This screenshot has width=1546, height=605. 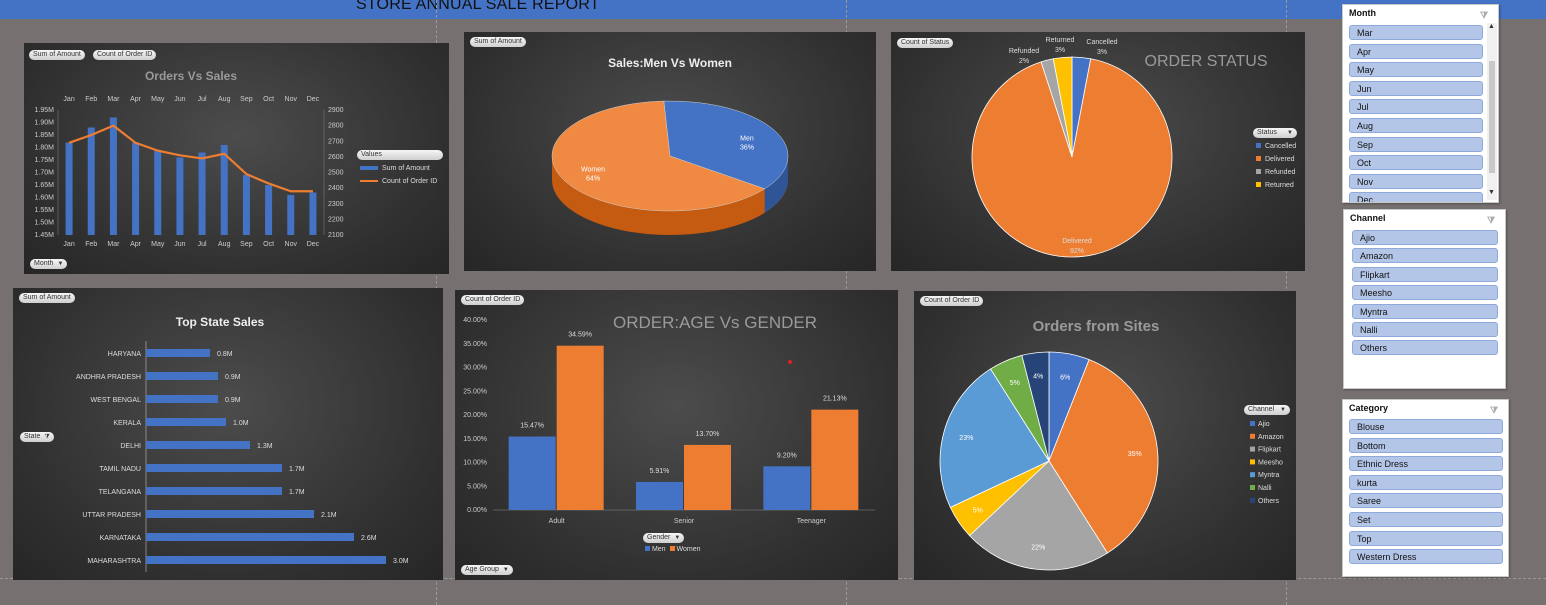 I want to click on scroll-thumb, so click(x=1492, y=117).